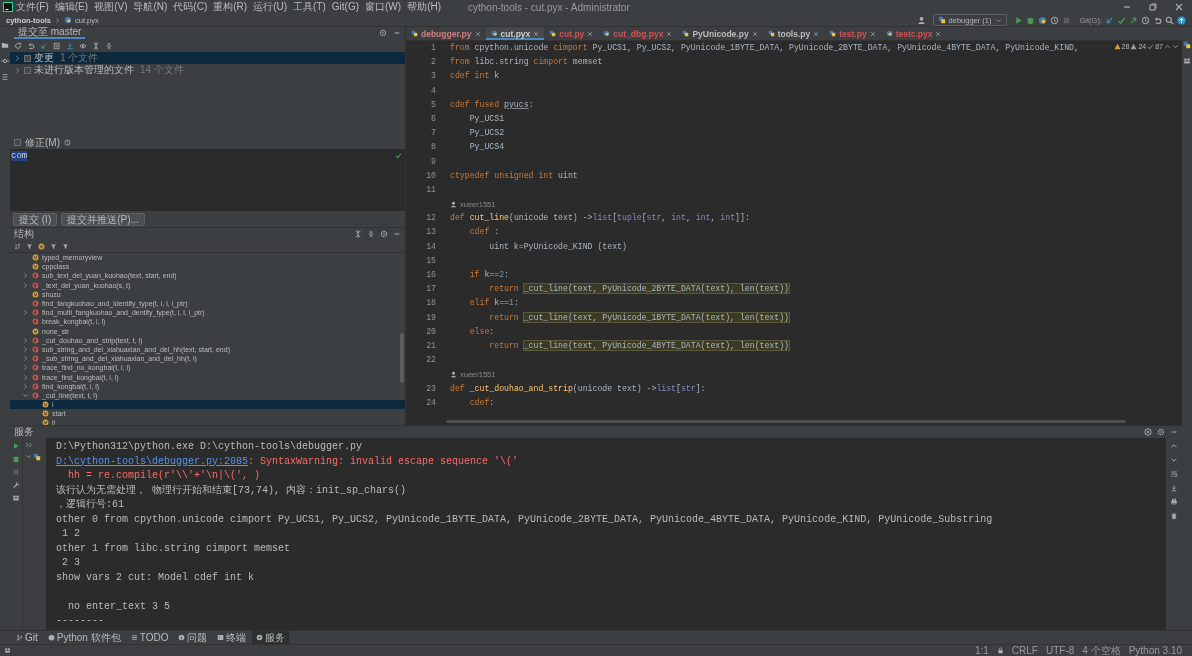  What do you see at coordinates (35, 219) in the screenshot?
I see `commit-button: 提交 (I)` at bounding box center [35, 219].